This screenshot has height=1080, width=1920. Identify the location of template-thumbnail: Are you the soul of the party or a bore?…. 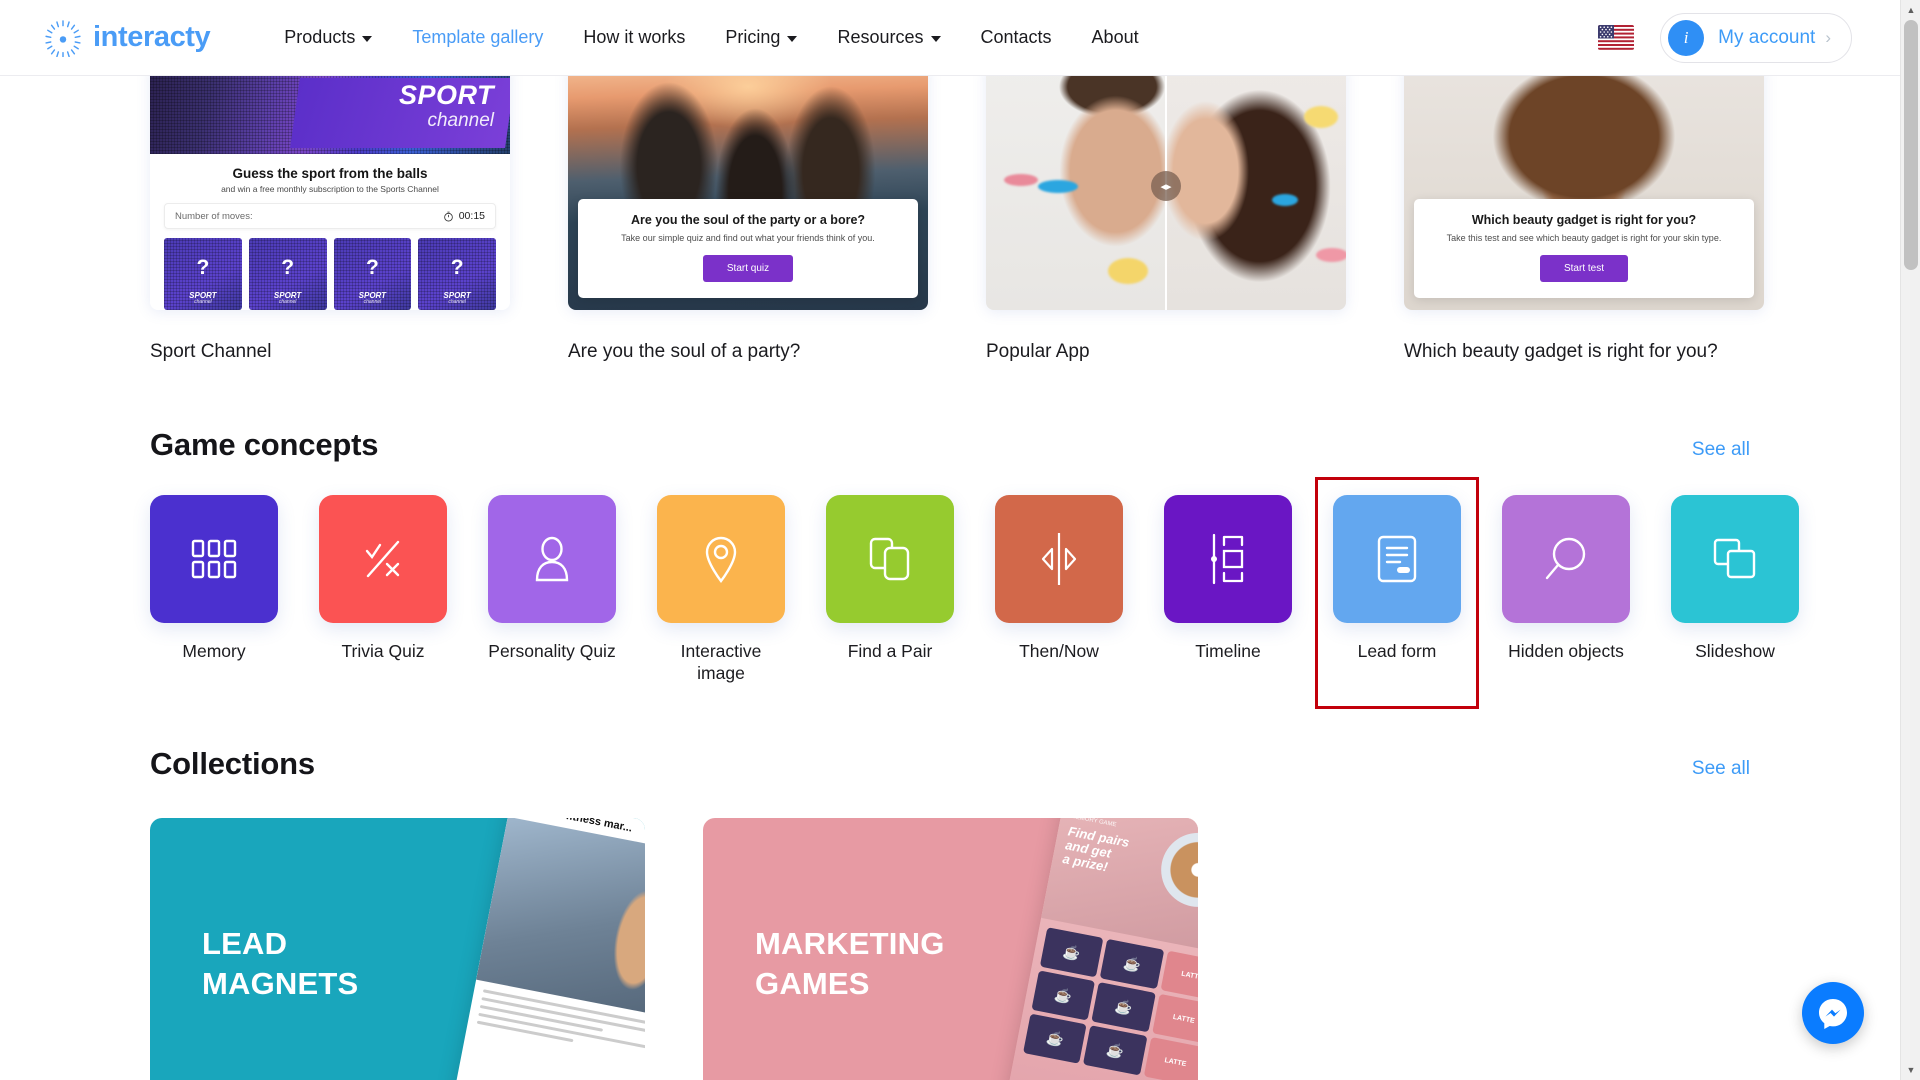
(748, 193).